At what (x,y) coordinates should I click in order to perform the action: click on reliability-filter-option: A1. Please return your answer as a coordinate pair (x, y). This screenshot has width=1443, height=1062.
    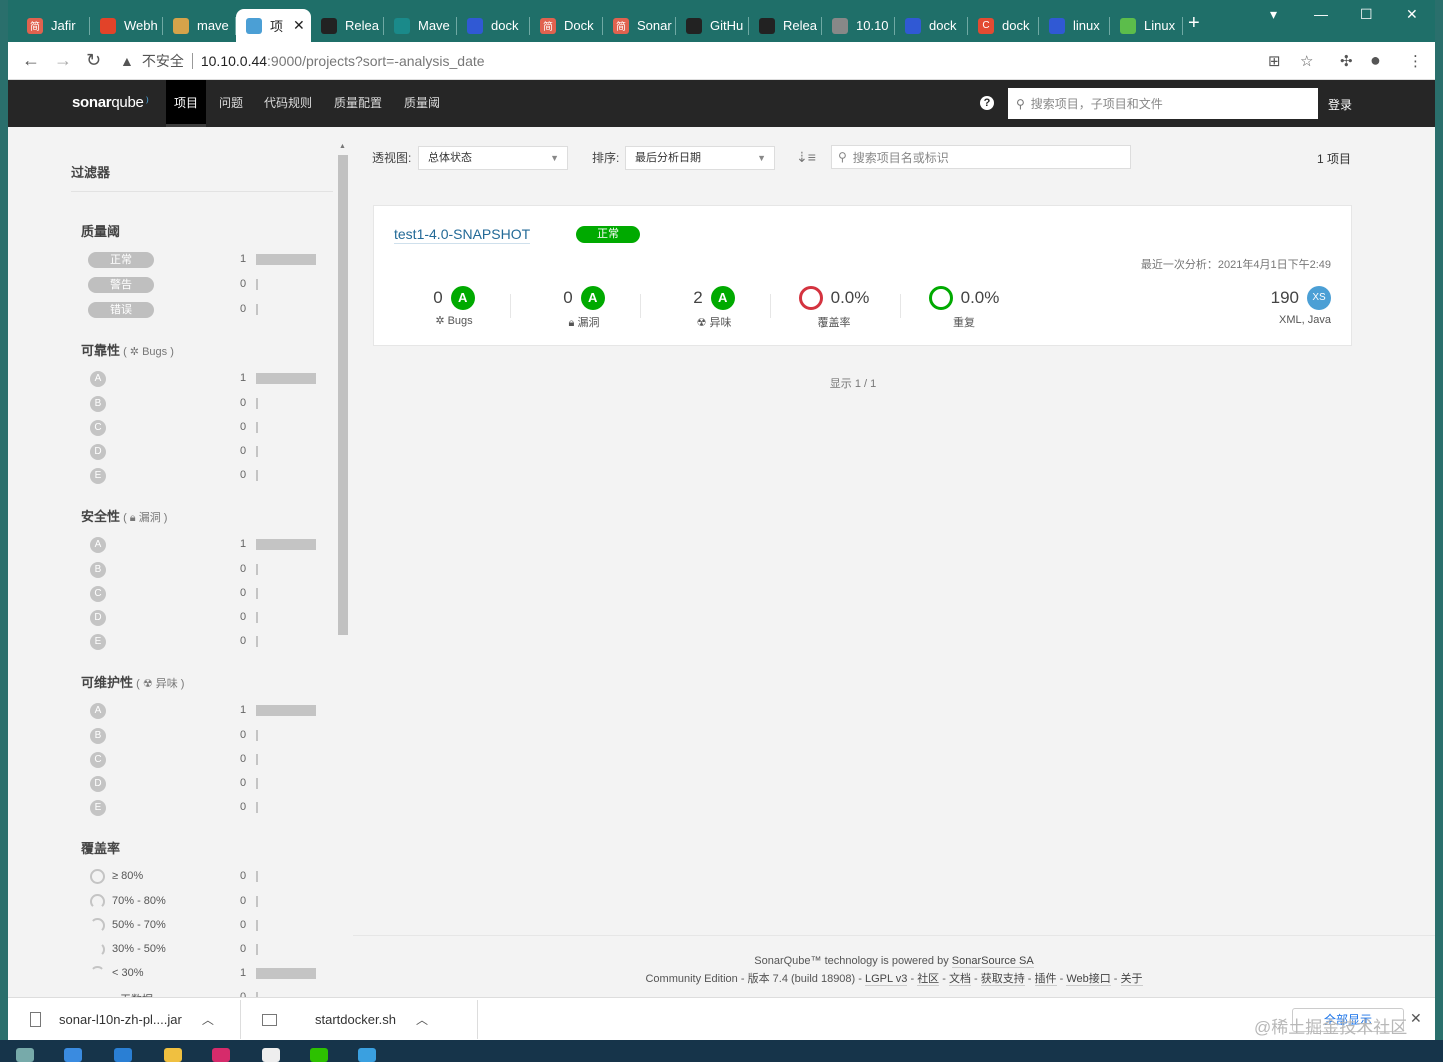
    Looking at the image, I should click on (208, 379).